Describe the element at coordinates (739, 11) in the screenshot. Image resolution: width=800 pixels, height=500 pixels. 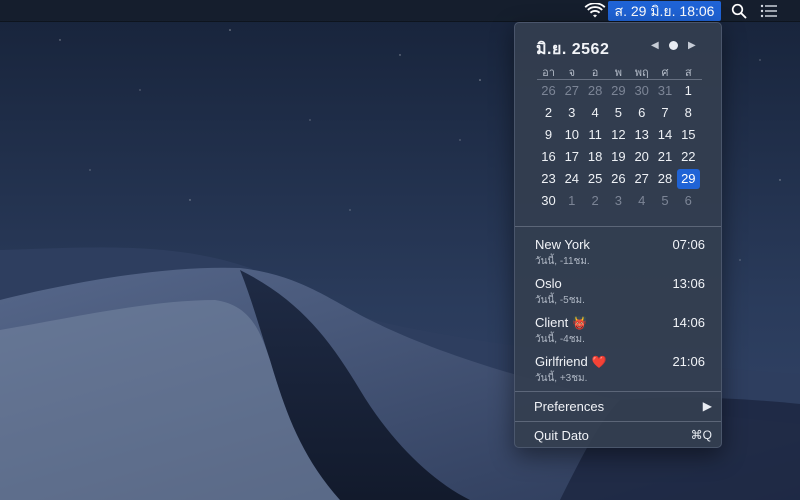
I see `spotlight-search-icon` at that location.